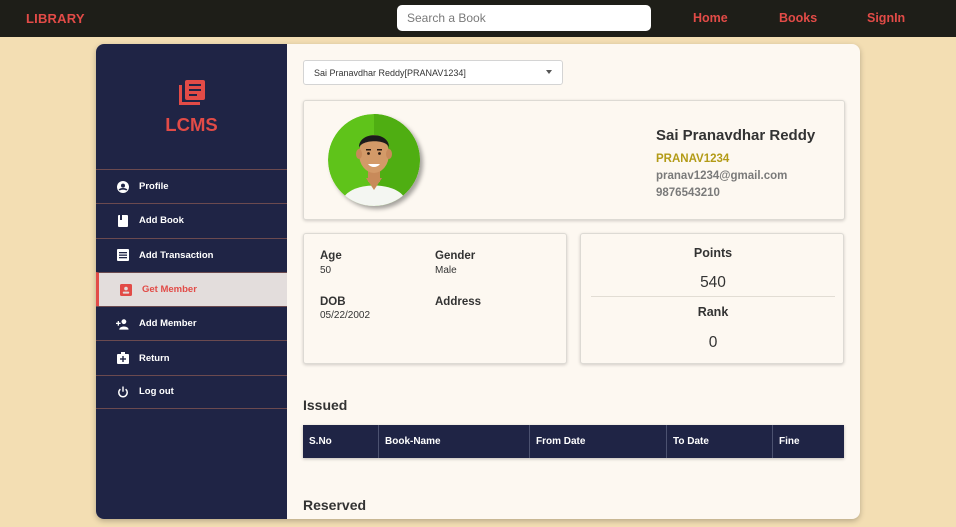  Describe the element at coordinates (191, 124) in the screenshot. I see `app-logo-text: LCMS` at that location.